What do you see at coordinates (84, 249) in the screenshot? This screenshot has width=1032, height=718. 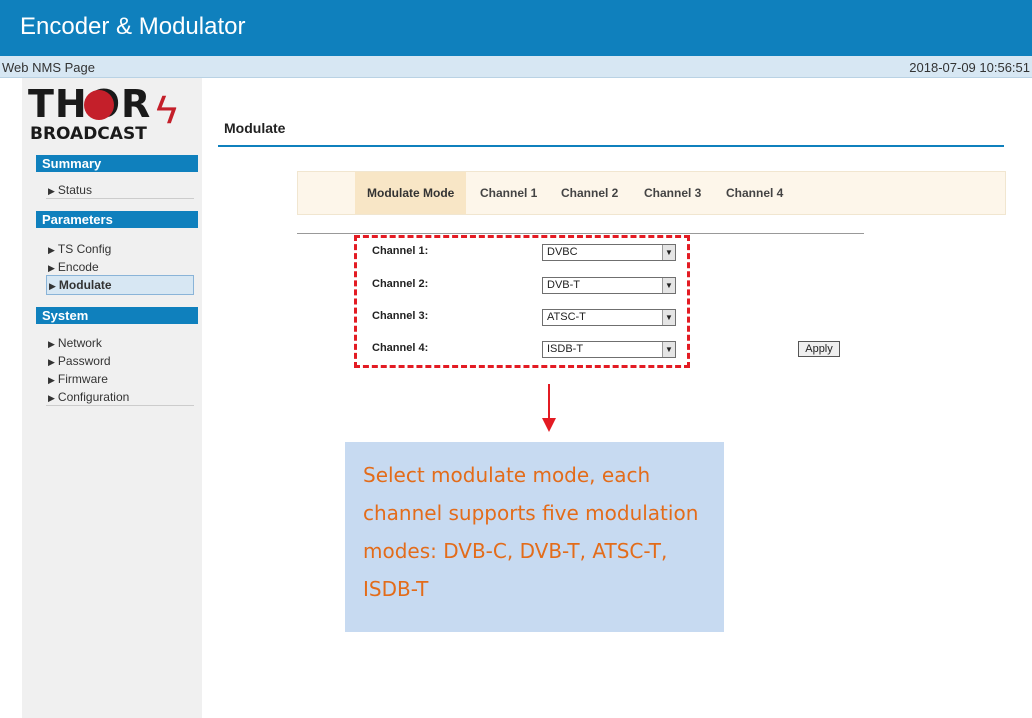 I see `sidebar-item-label: TS Config` at bounding box center [84, 249].